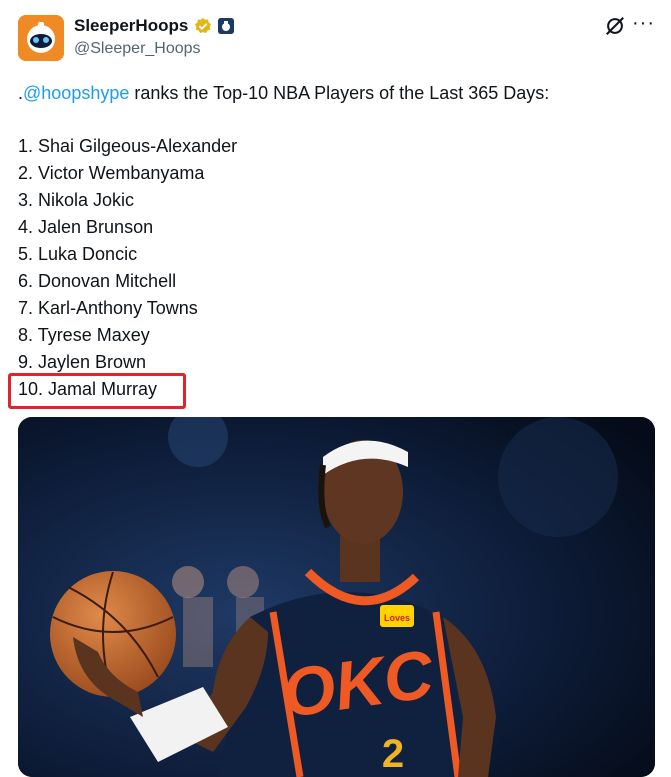 The height and width of the screenshot is (777, 671). What do you see at coordinates (108, 308) in the screenshot?
I see `ranking-item: 7. Karl-Anthony Towns` at bounding box center [108, 308].